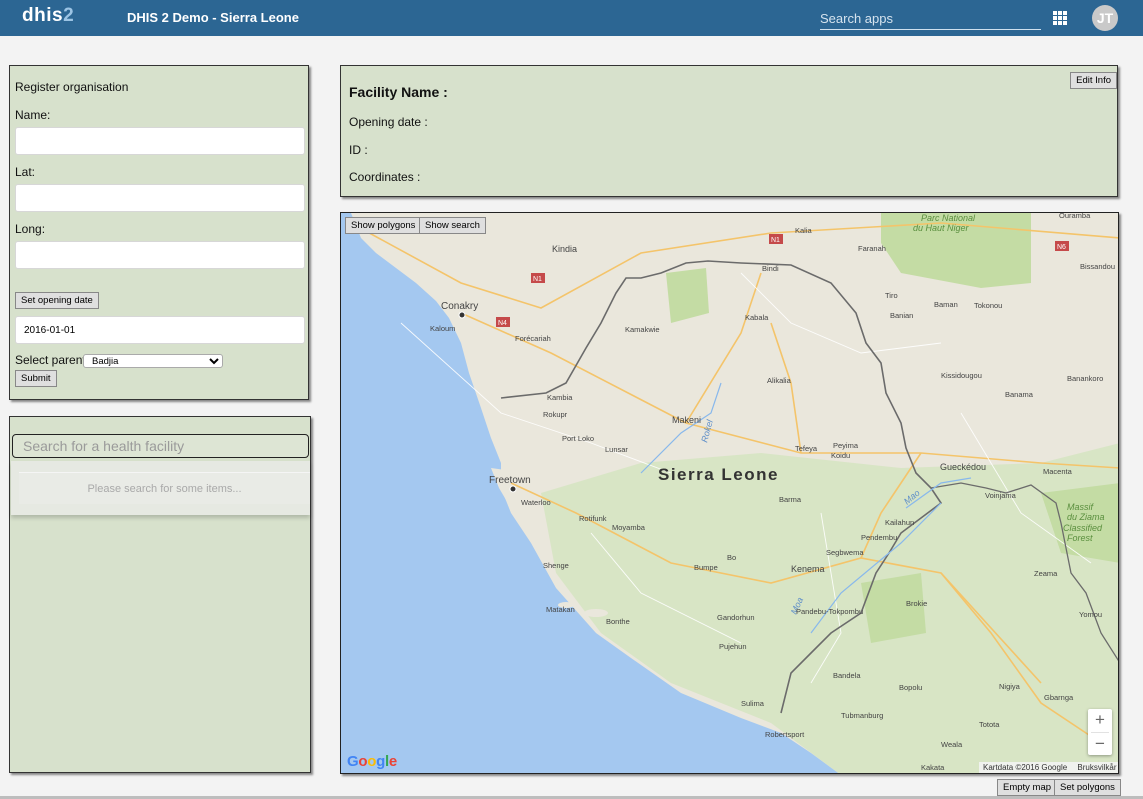 This screenshot has width=1143, height=799. I want to click on name-input, so click(160, 141).